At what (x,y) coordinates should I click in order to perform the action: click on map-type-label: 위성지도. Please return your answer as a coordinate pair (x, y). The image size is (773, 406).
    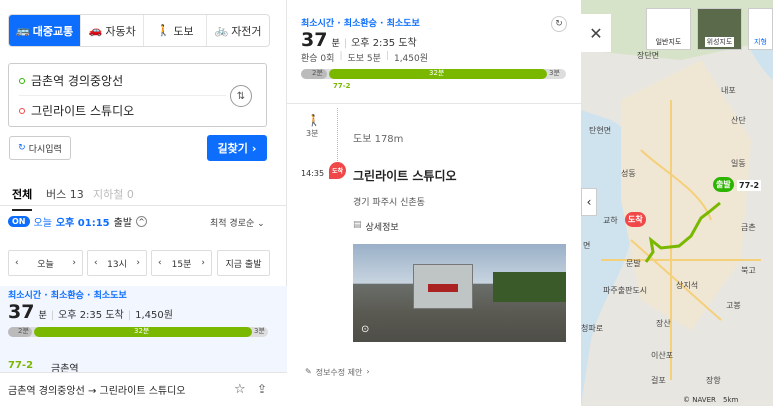
    Looking at the image, I should click on (719, 42).